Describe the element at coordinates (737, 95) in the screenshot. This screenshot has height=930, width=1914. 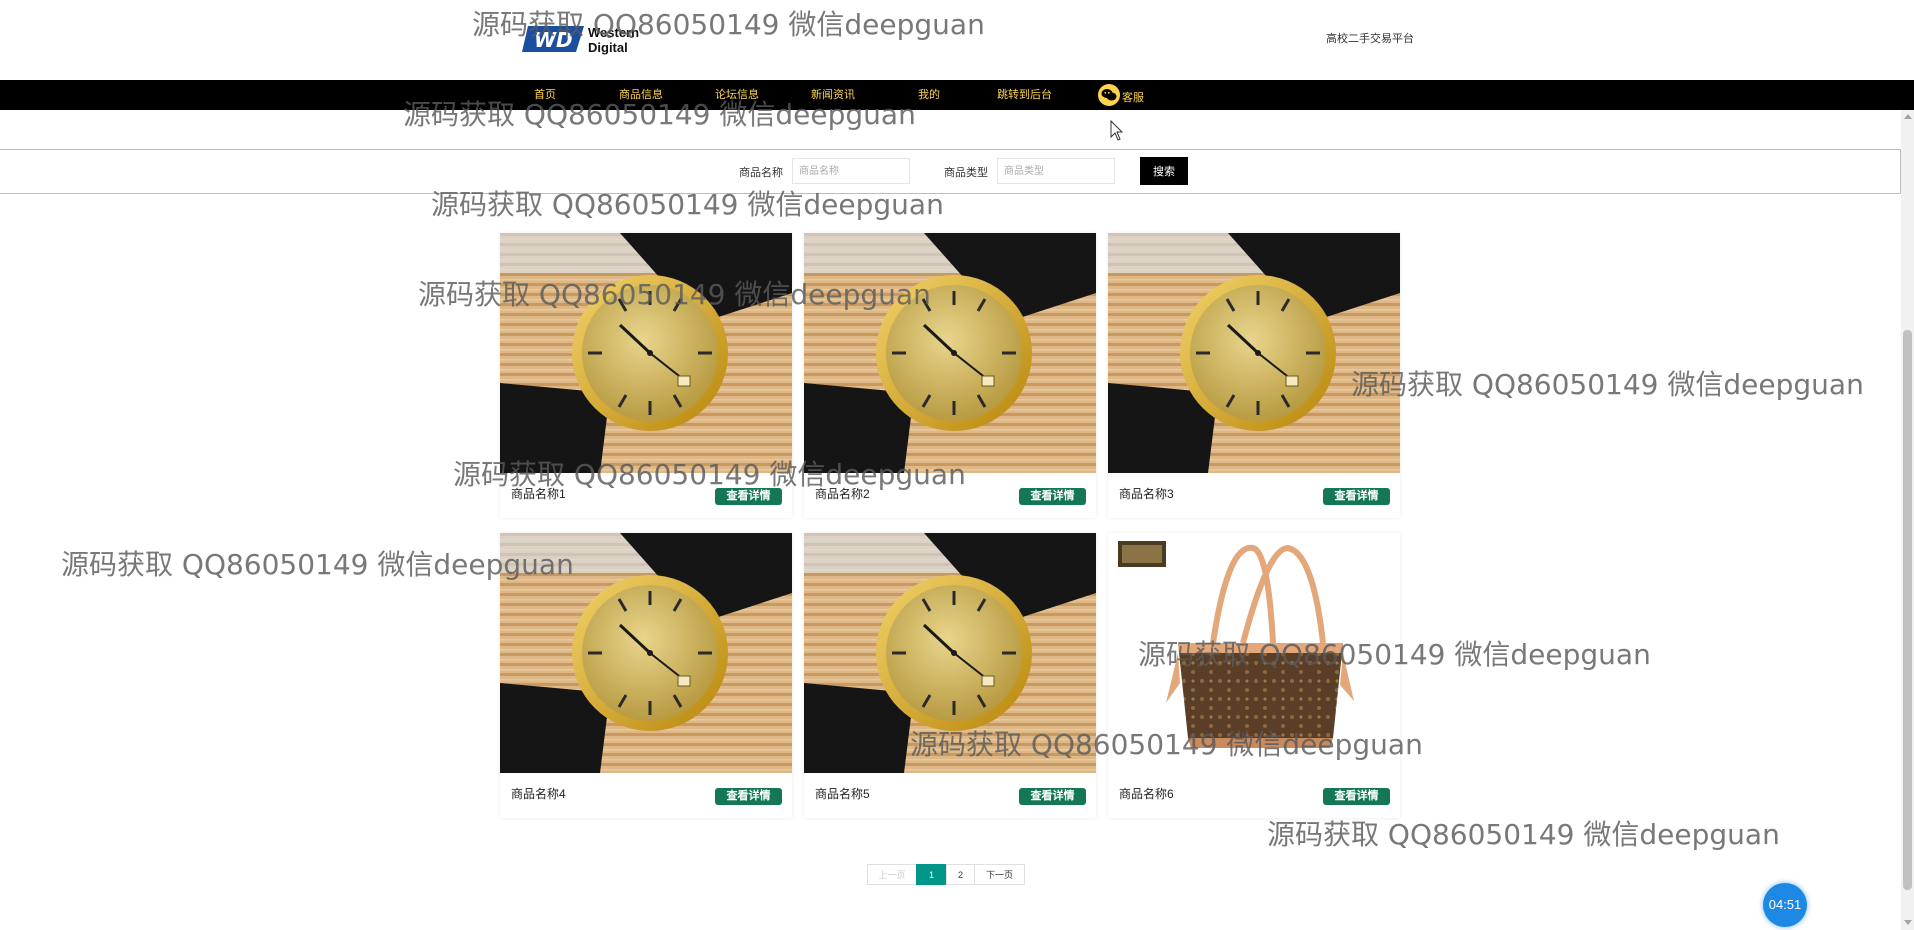
I see `nav-item-forum: 论坛信息` at that location.